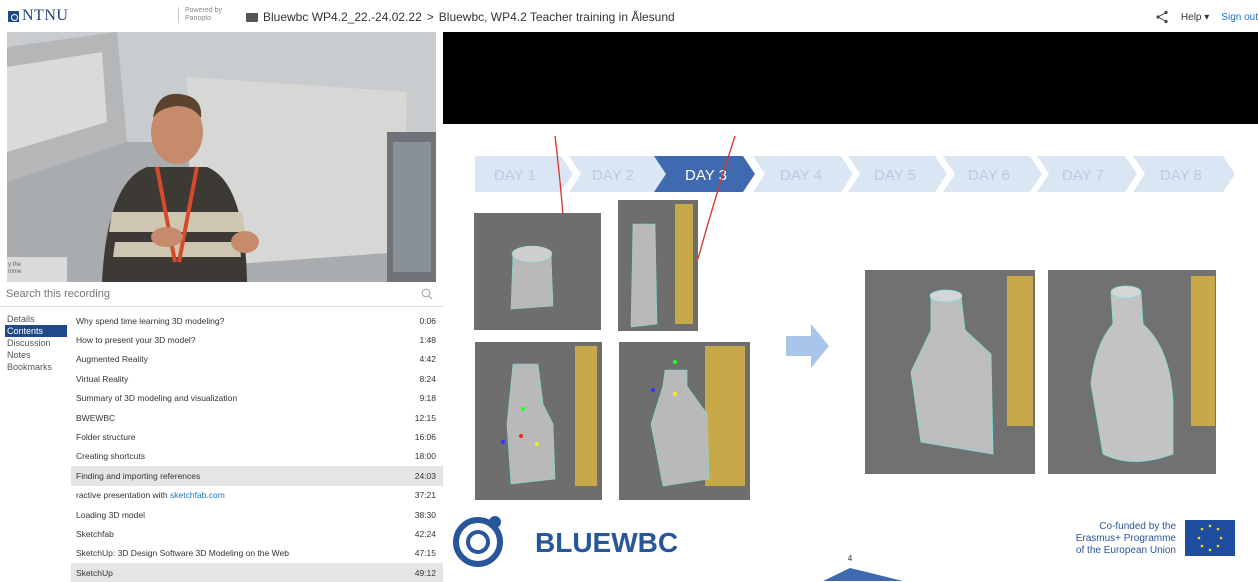 The image size is (1258, 582). I want to click on list-item: How to present your 3D model? 1:48, so click(257, 339).